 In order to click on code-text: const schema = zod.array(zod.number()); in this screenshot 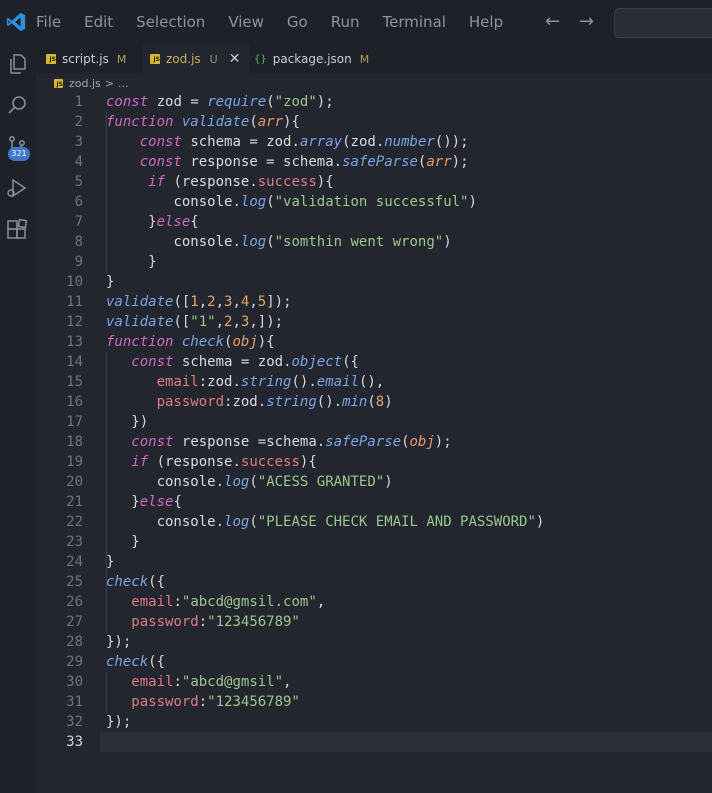, I will do `click(287, 142)`.